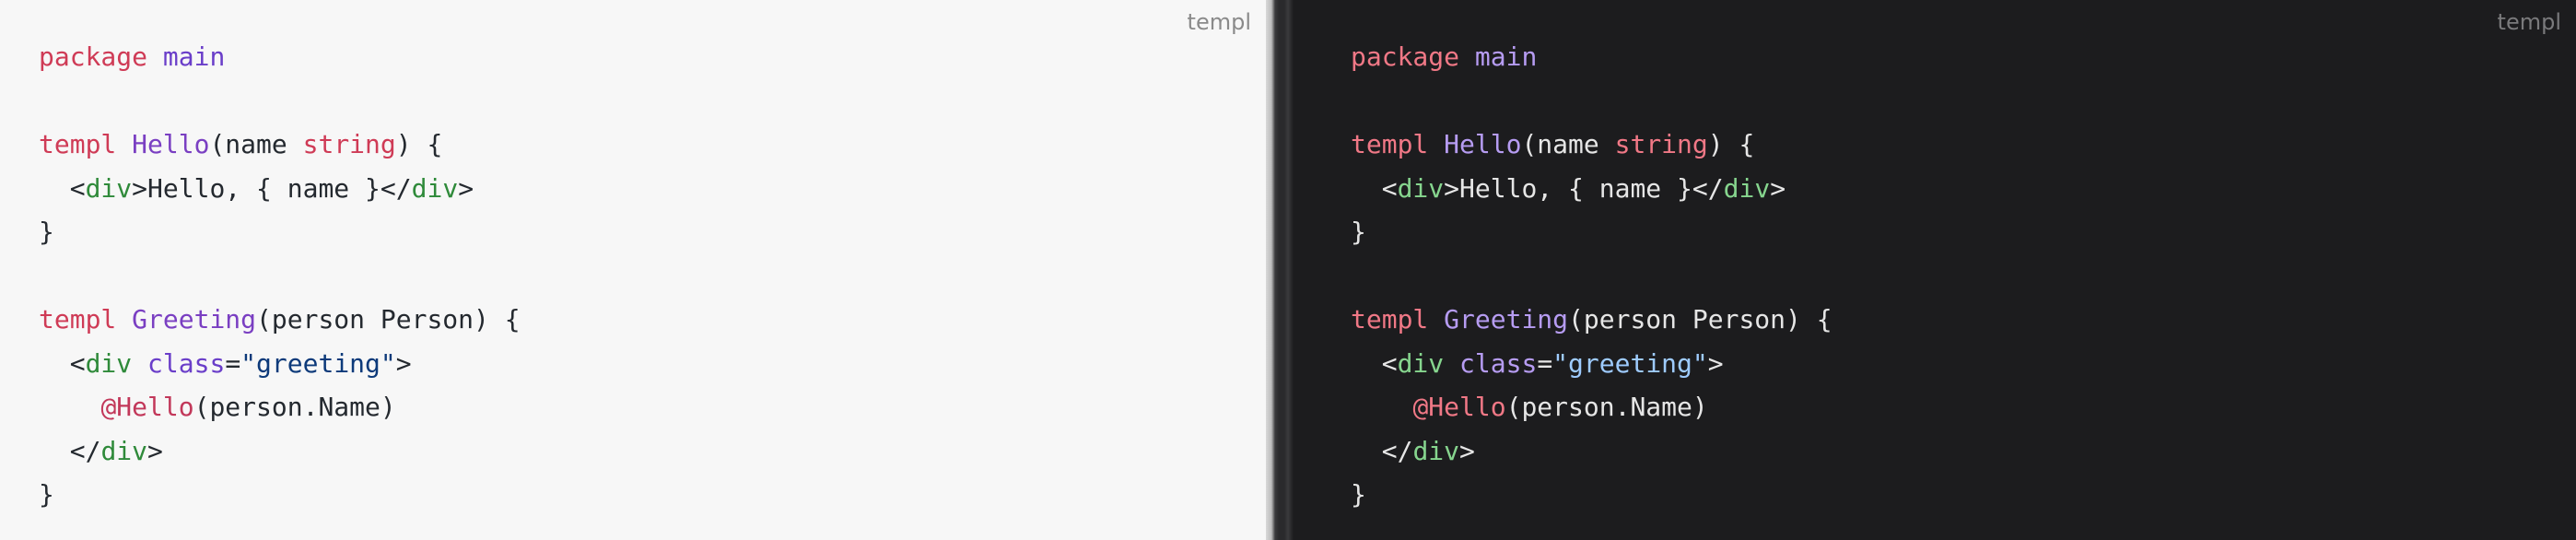 This screenshot has height=540, width=2576. Describe the element at coordinates (1498, 363) in the screenshot. I see `attribute-name-token: class` at that location.